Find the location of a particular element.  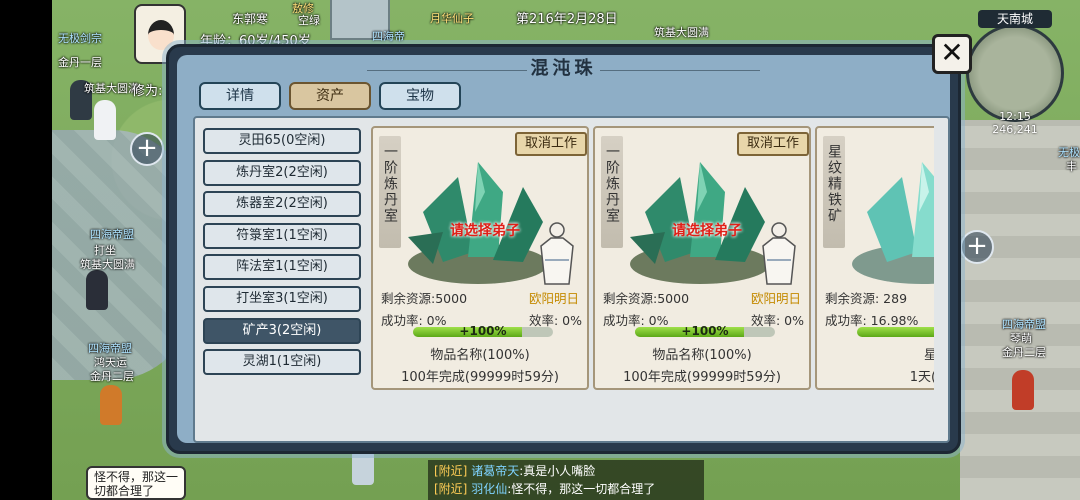

minimap-time: 12:15 246,241 is located at coordinates (1015, 123).